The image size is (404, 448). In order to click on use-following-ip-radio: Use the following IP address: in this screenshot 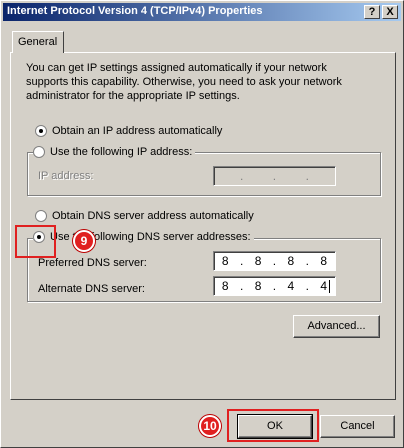, I will do `click(114, 152)`.